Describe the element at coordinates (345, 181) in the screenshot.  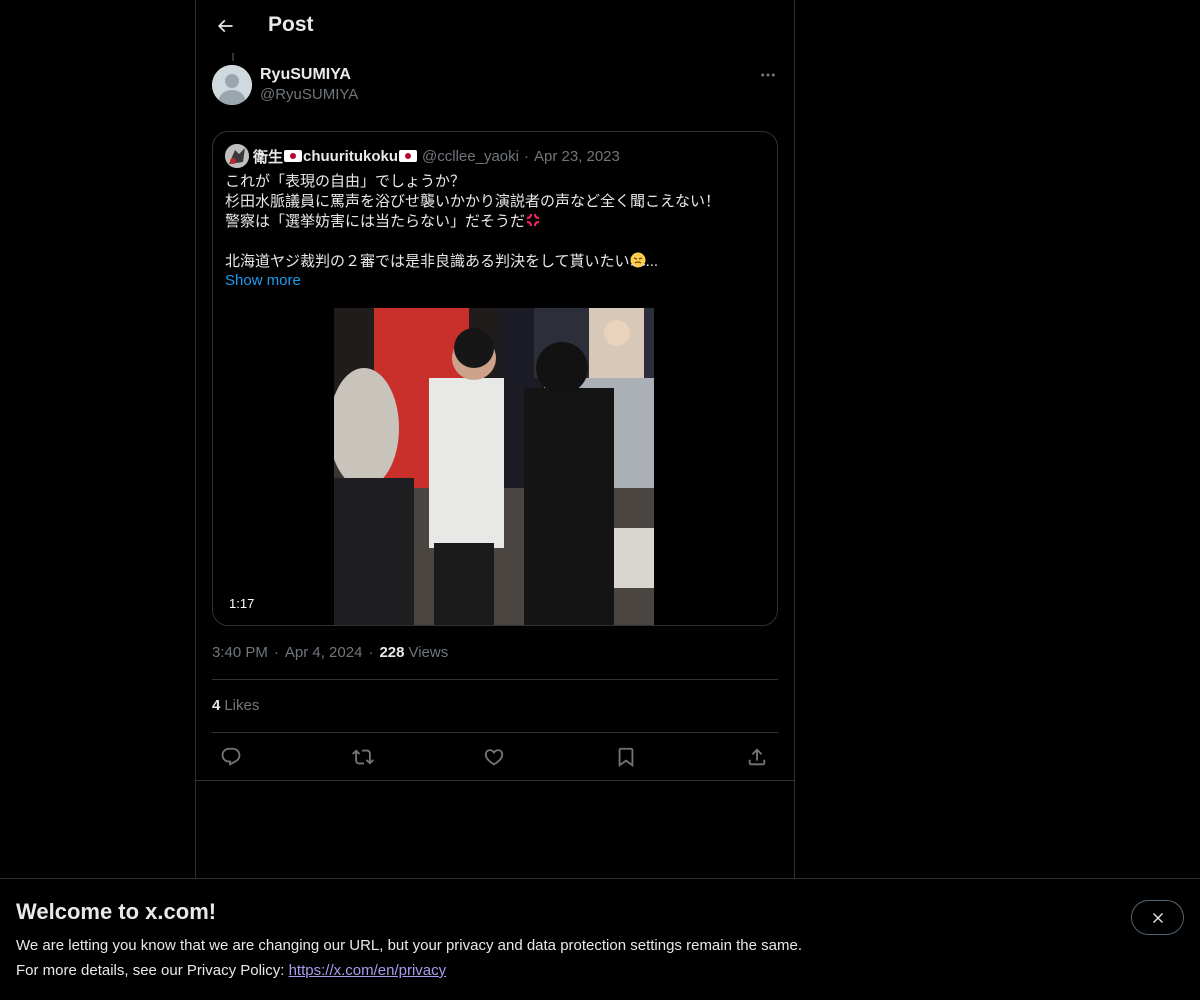
I see `quoted-line-1: これが「表現の自由」でしょうか？` at that location.